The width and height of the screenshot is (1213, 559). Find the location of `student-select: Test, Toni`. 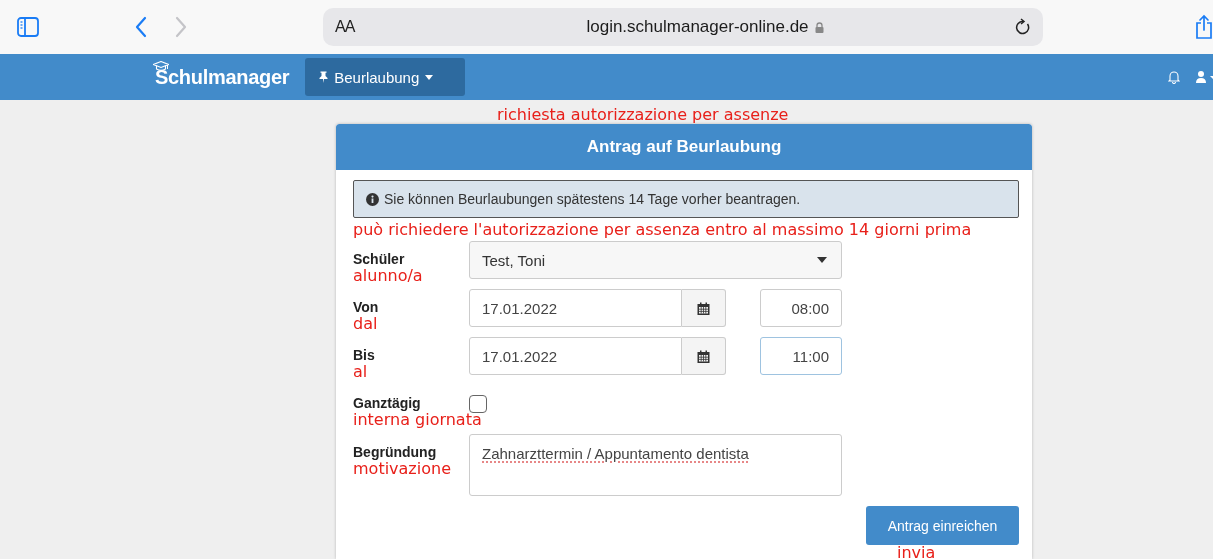

student-select: Test, Toni is located at coordinates (655, 260).